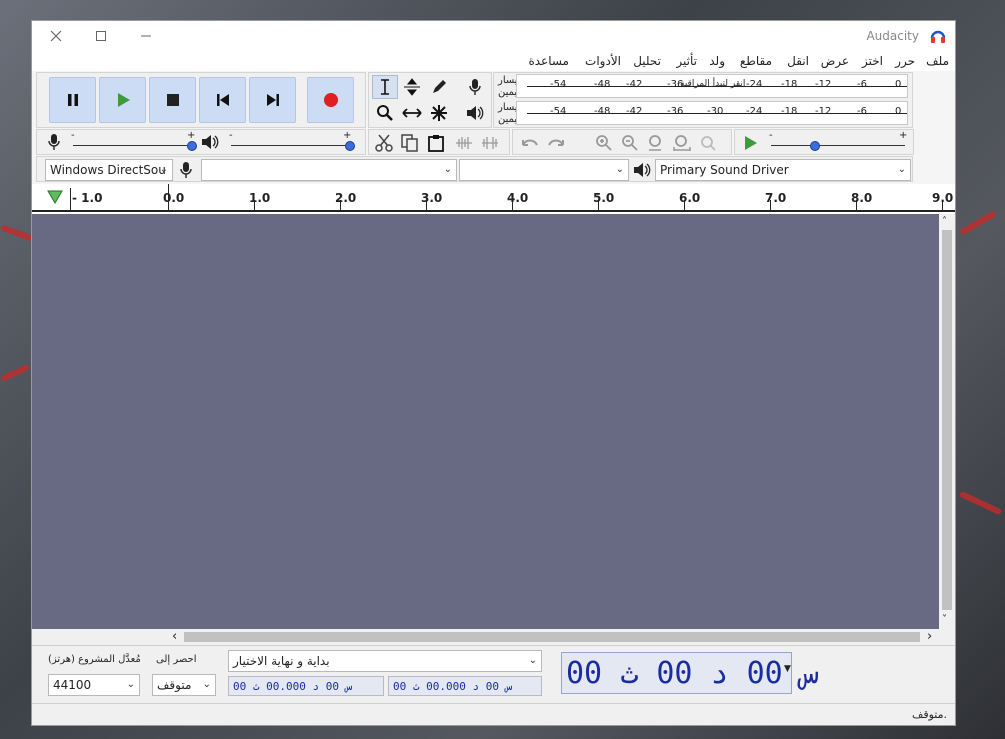  Describe the element at coordinates (798, 61) in the screenshot. I see `menu-transport: انقل` at that location.